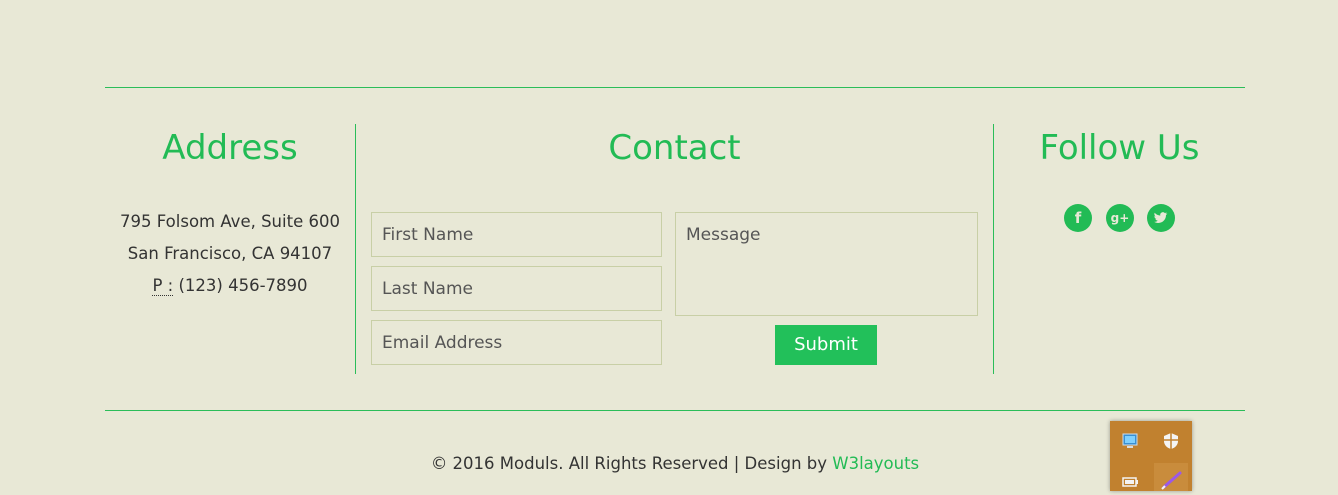 This screenshot has width=1338, height=495. What do you see at coordinates (243, 285) in the screenshot?
I see `phone-number: (123) 456-7890` at bounding box center [243, 285].